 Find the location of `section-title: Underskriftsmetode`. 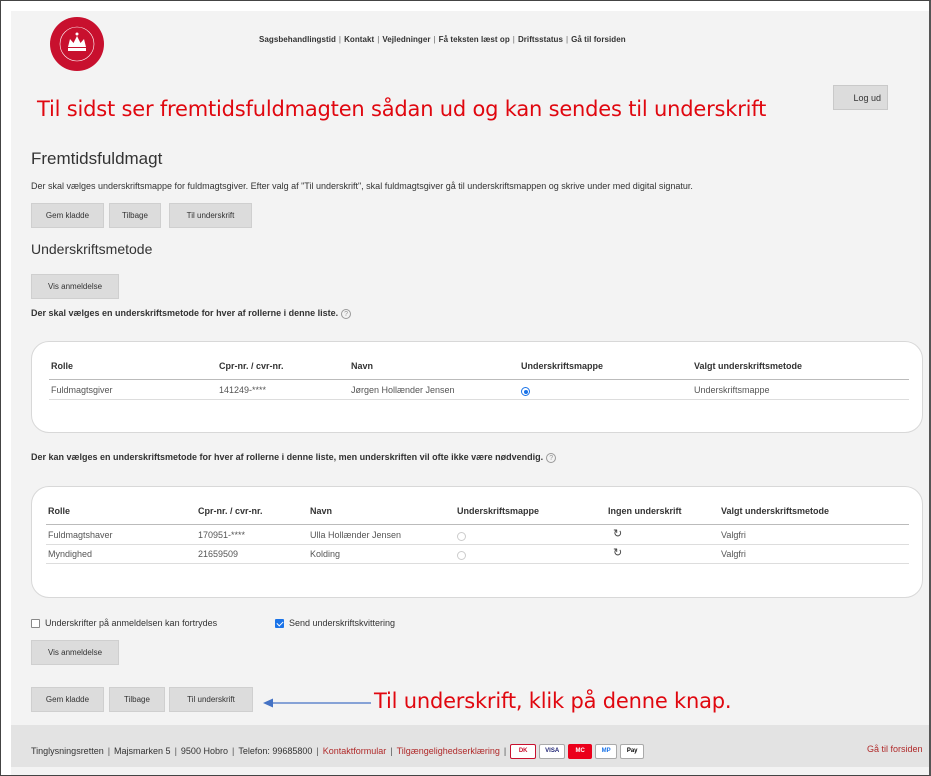

section-title: Underskriftsmetode is located at coordinates (92, 249).